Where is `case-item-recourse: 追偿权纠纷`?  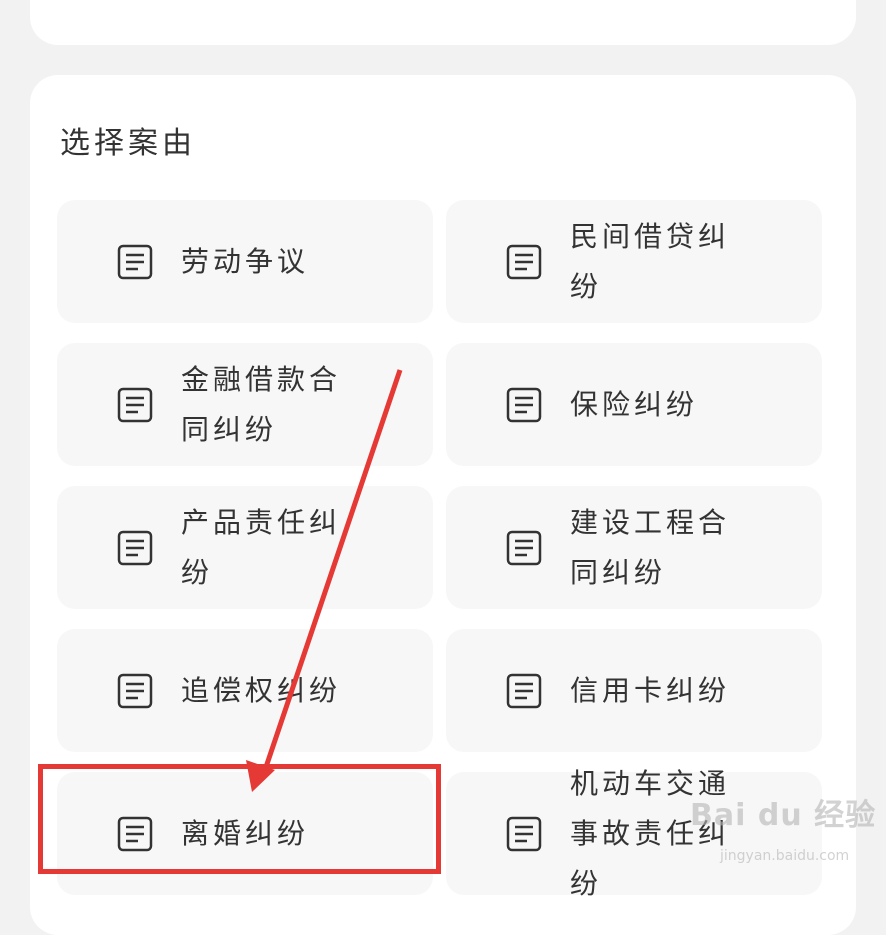 case-item-recourse: 追偿权纠纷 is located at coordinates (245, 690).